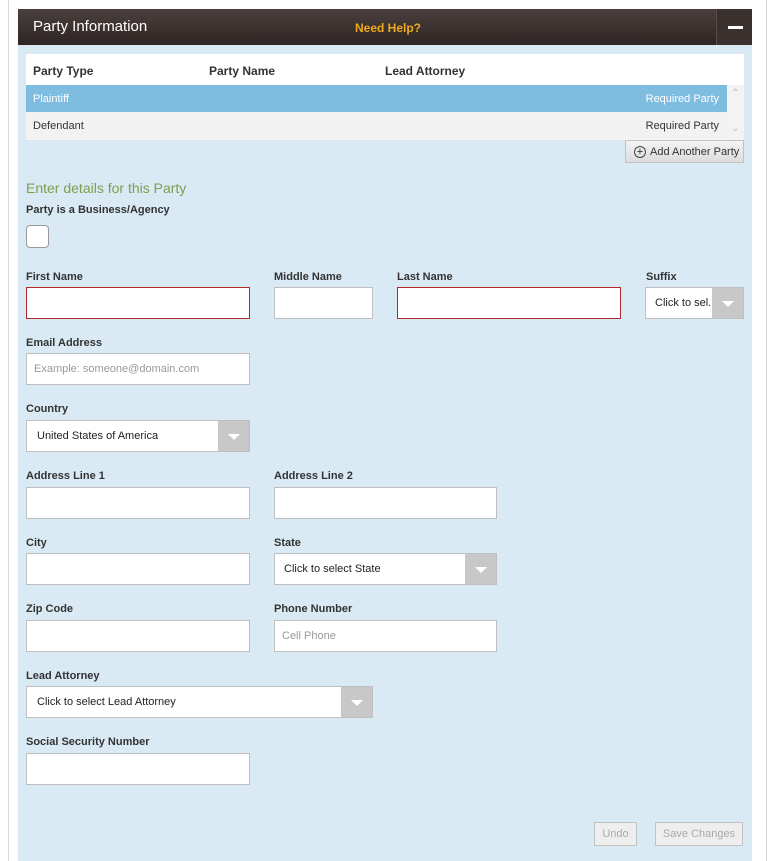 Image resolution: width=775 pixels, height=861 pixels. What do you see at coordinates (695, 151) in the screenshot?
I see `add-party-label: Add Another Party` at bounding box center [695, 151].